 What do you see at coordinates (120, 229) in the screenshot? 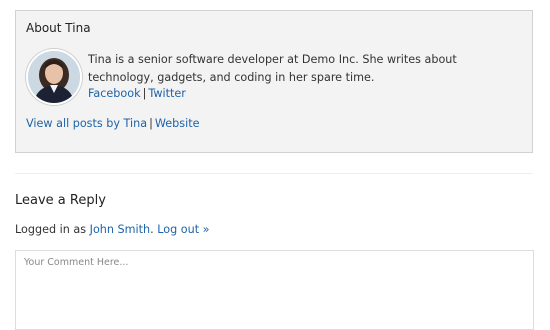
I see `user-profile-link: John Smith` at bounding box center [120, 229].